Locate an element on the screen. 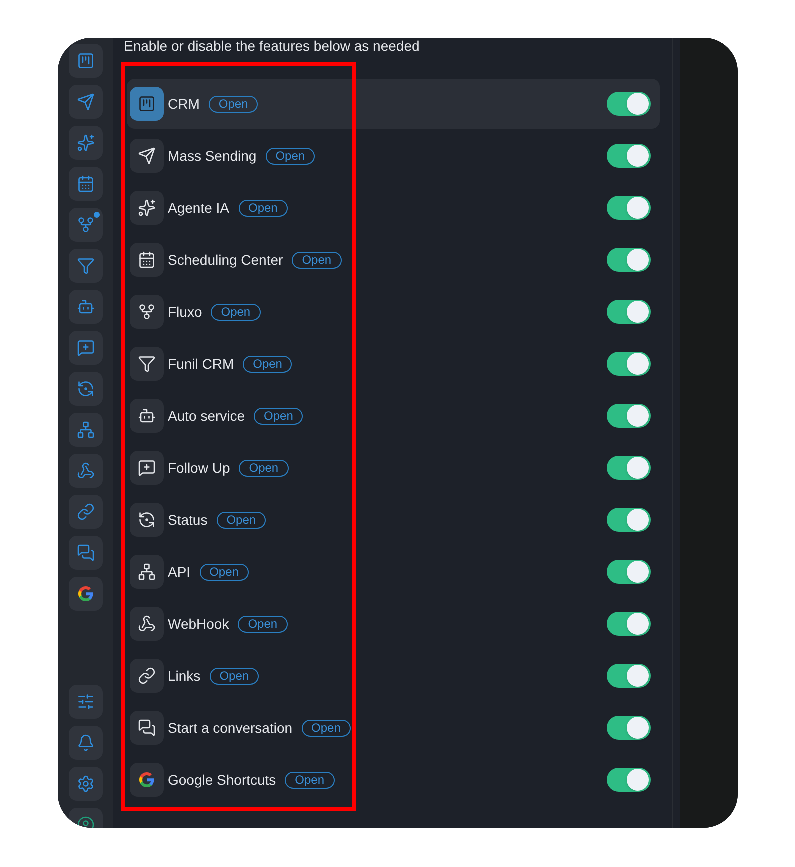 The height and width of the screenshot is (867, 795). feature-row: API Open is located at coordinates (393, 572).